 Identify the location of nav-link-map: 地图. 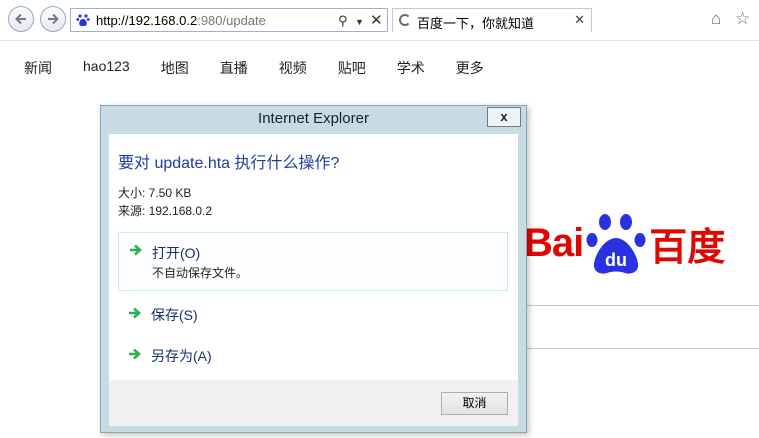
(175, 68).